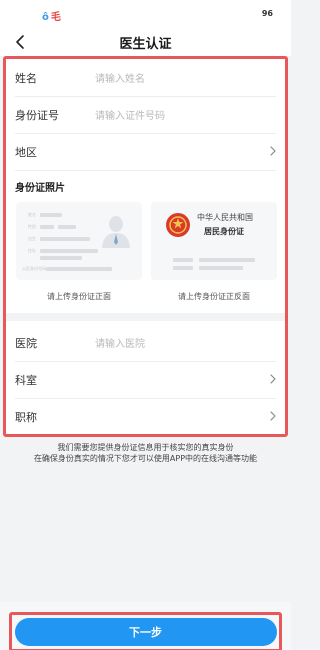 Image resolution: width=320 pixels, height=650 pixels. What do you see at coordinates (120, 77) in the screenshot?
I see `name-input: 请输入姓名` at bounding box center [120, 77].